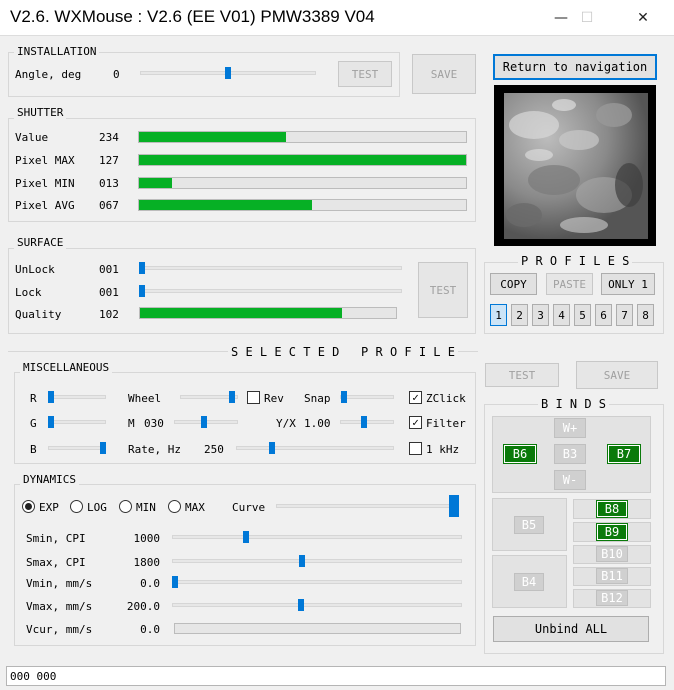 The height and width of the screenshot is (690, 674). I want to click on profile-4-button: 4, so click(561, 315).